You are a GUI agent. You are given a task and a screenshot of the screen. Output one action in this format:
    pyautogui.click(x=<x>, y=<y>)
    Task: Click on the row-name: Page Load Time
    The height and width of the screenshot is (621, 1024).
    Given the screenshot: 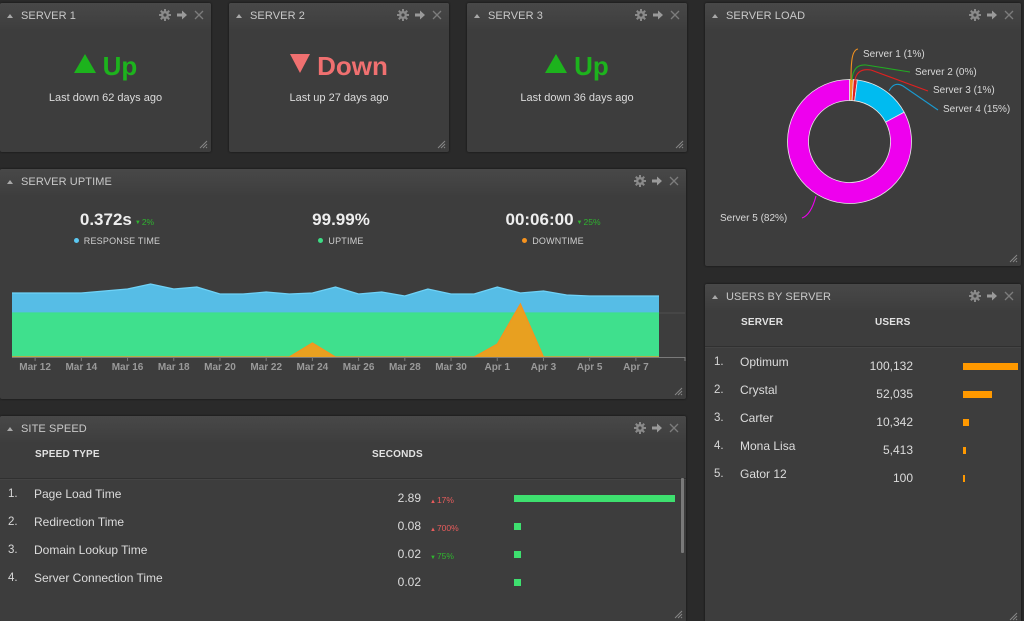 What is the action you would take?
    pyautogui.click(x=78, y=494)
    